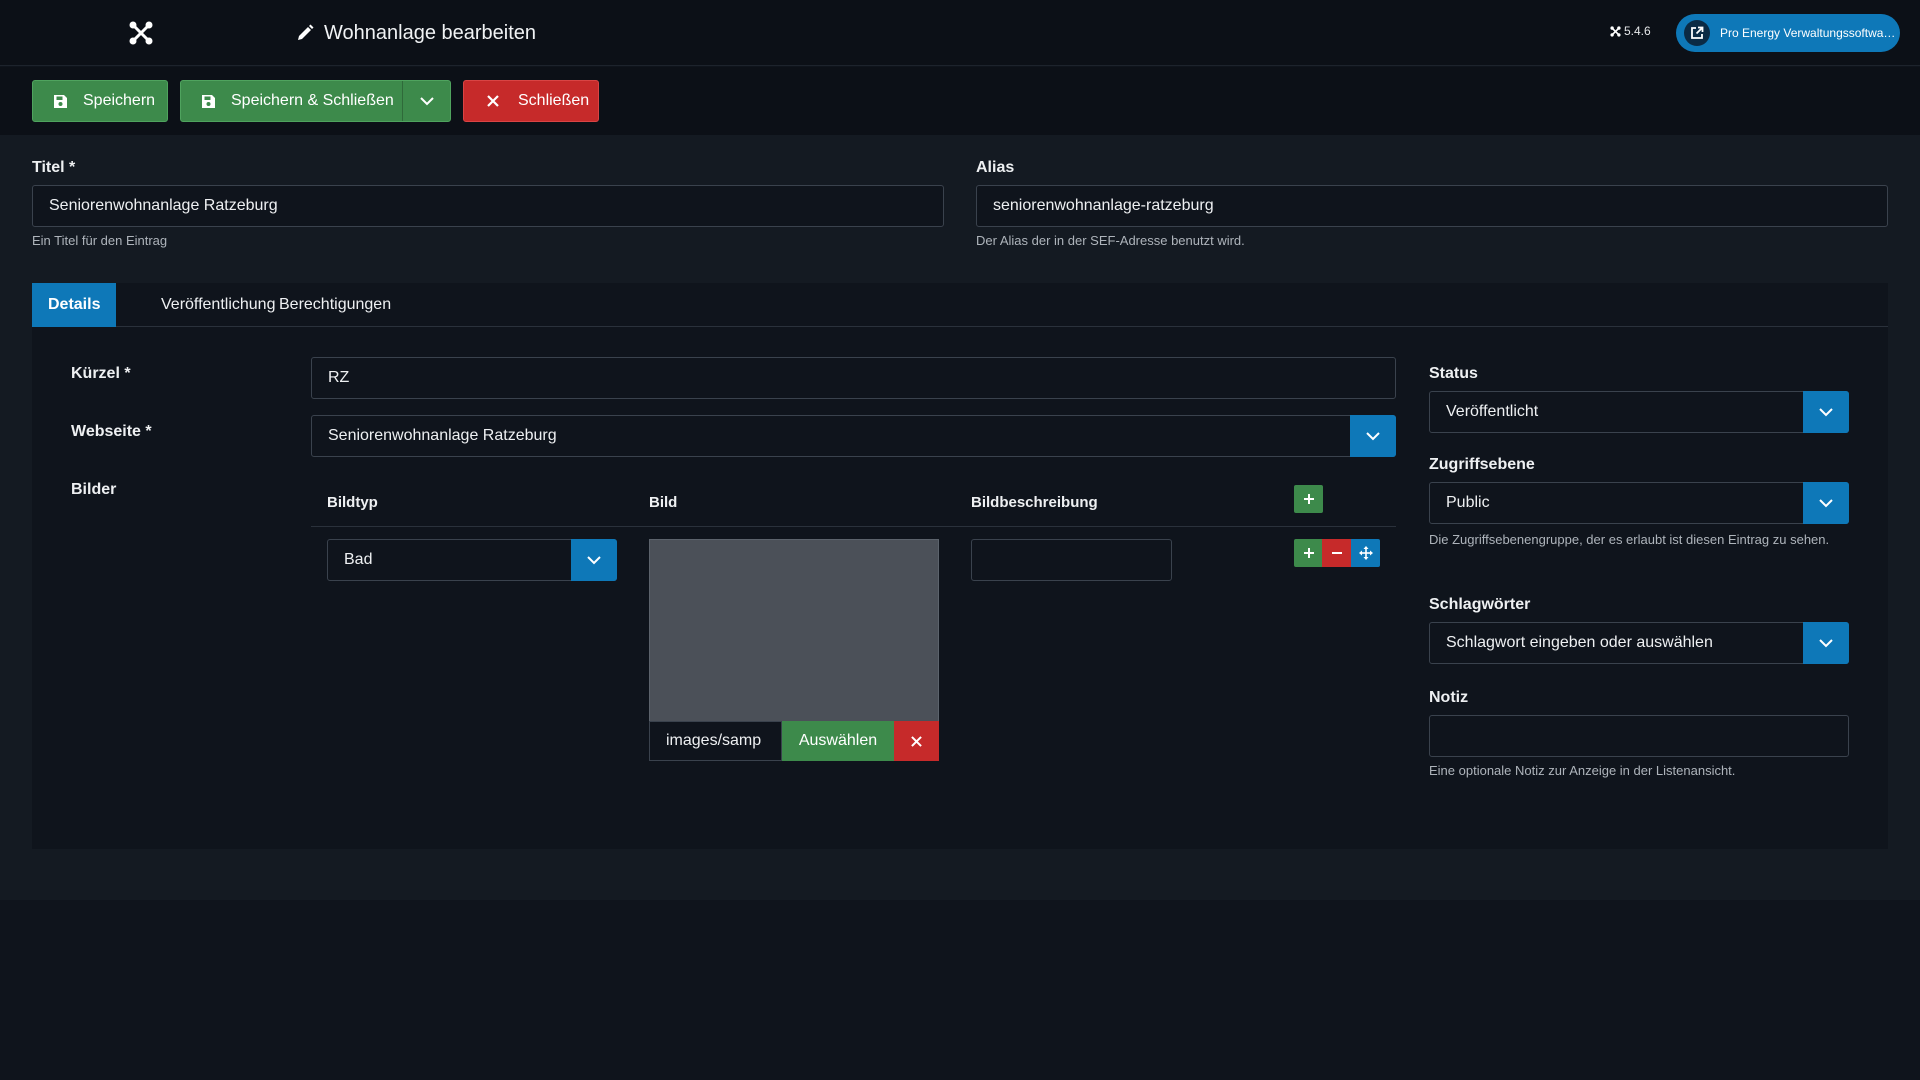 This screenshot has height=1080, width=1920. What do you see at coordinates (1697, 33) in the screenshot?
I see `external-link-icon` at bounding box center [1697, 33].